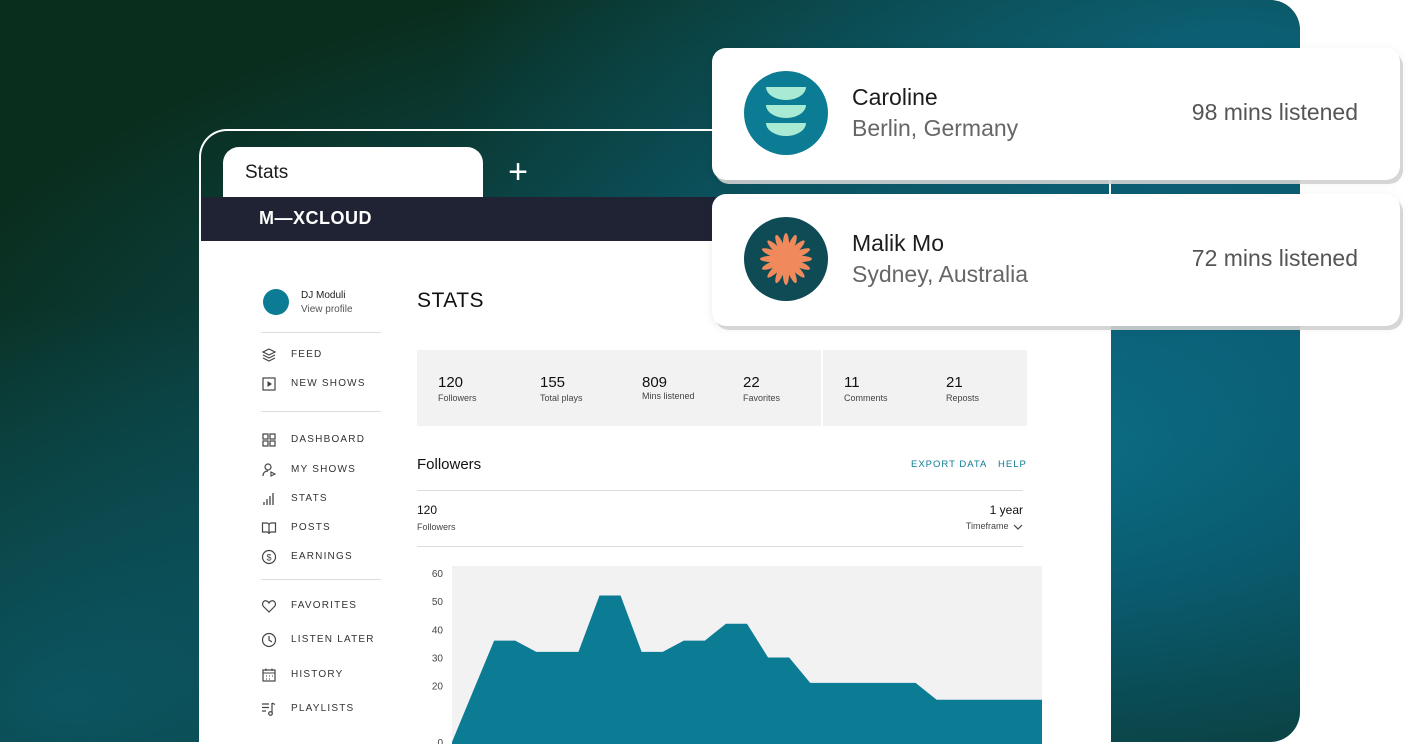 Image resolution: width=1410 pixels, height=744 pixels. Describe the element at coordinates (323, 295) in the screenshot. I see `profile-name: DJ Moduli` at that location.